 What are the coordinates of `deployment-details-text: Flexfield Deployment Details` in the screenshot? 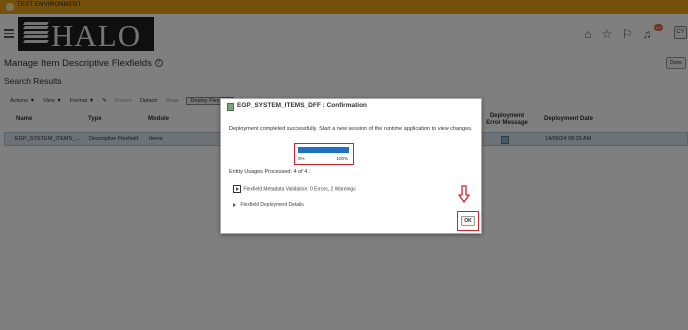 It's located at (272, 205).